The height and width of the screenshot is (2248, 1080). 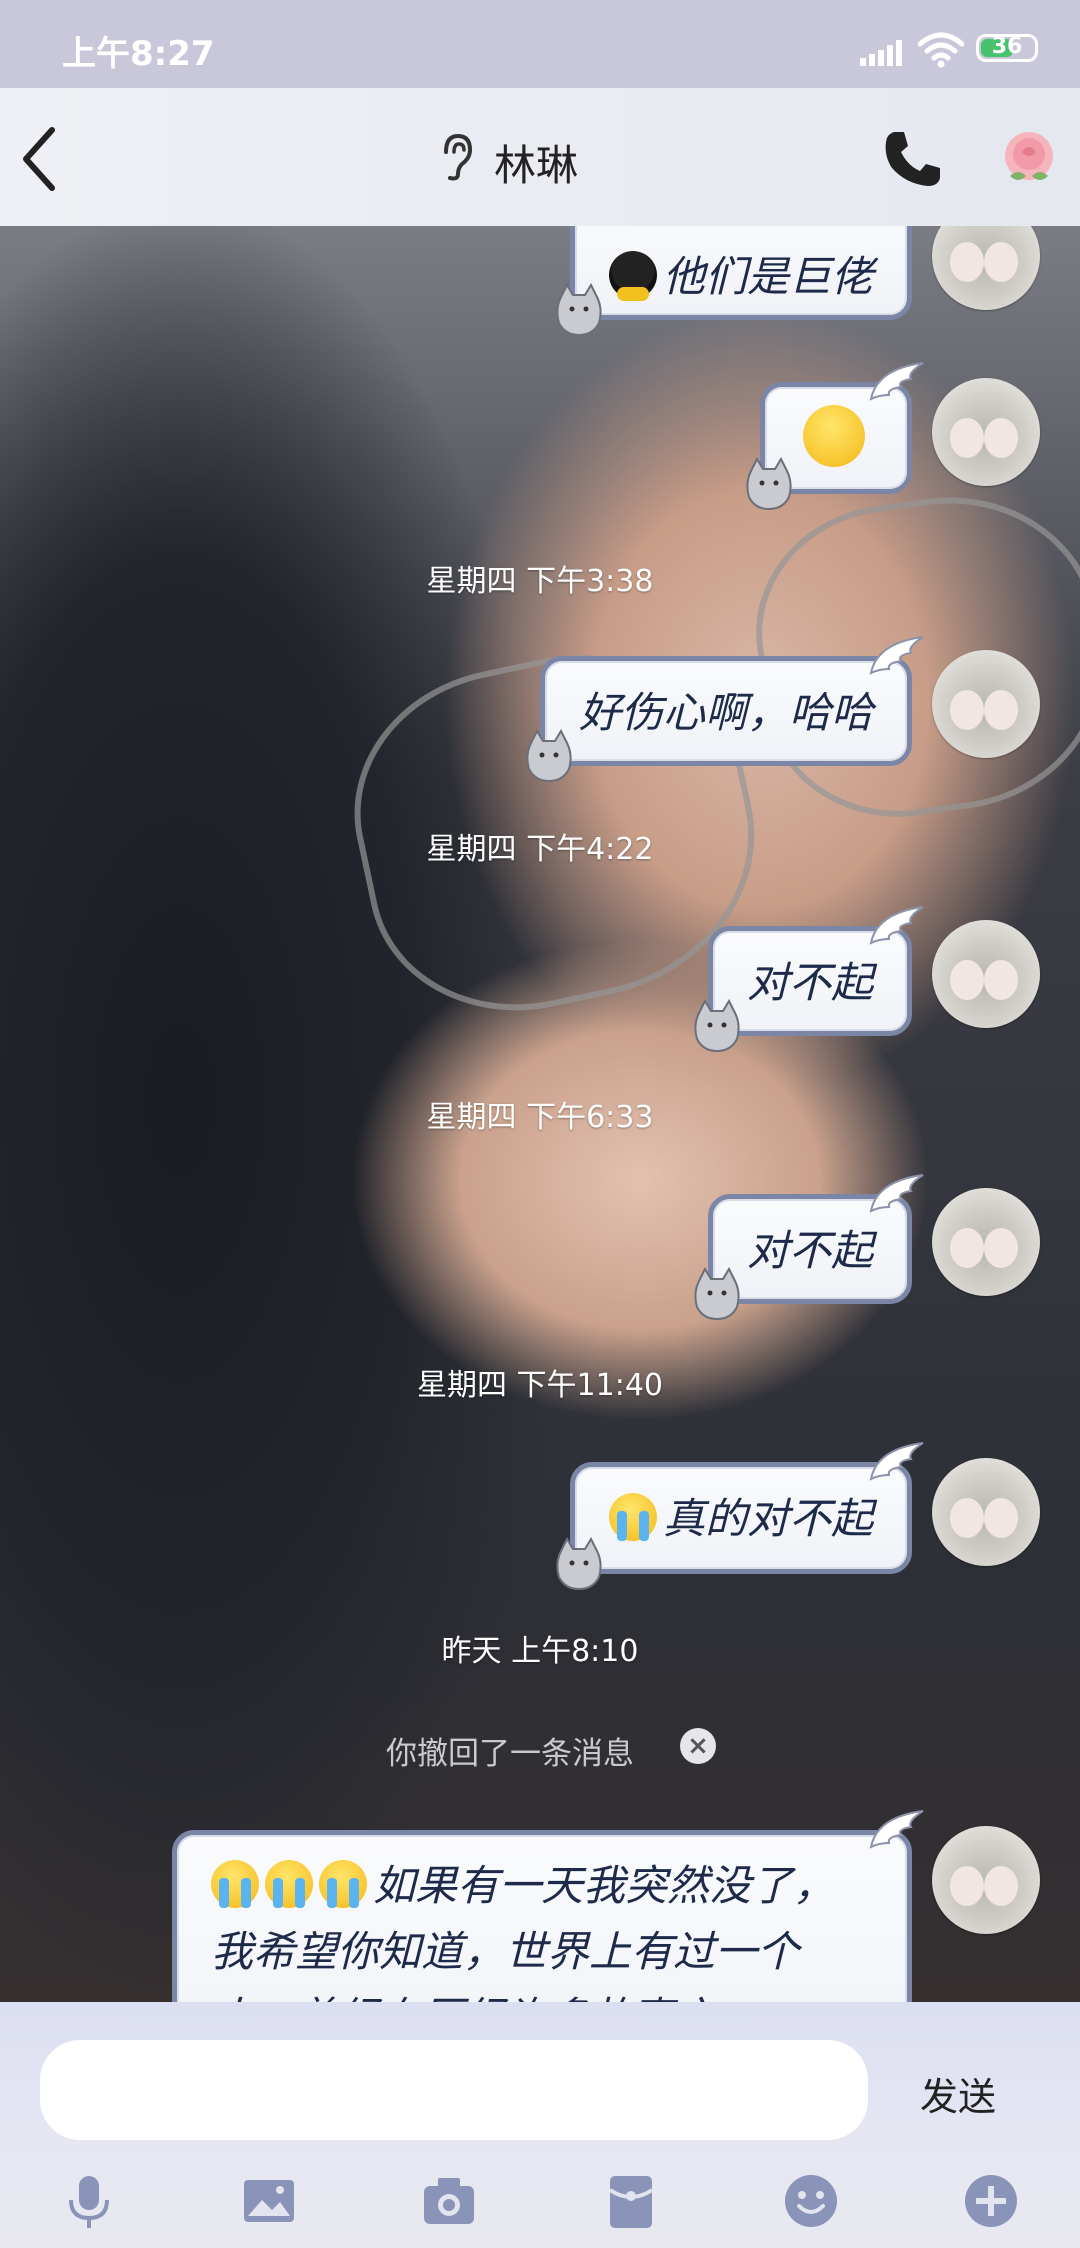 I want to click on message-text: 好伤心啊，哈哈, so click(x=725, y=712).